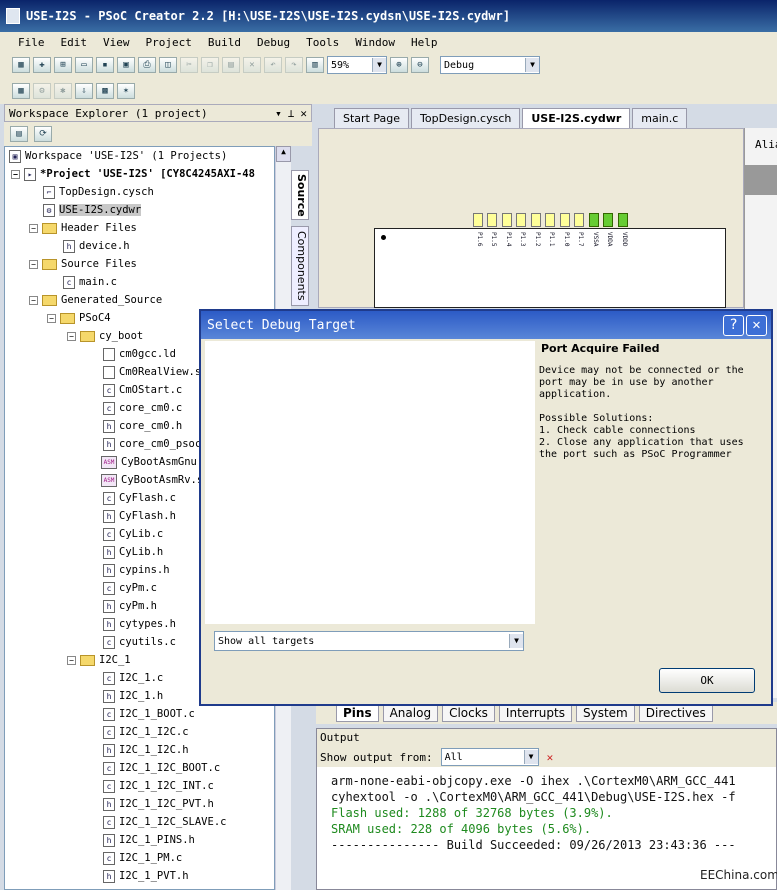 The width and height of the screenshot is (777, 890). I want to click on paste-icon: ▤, so click(231, 65).